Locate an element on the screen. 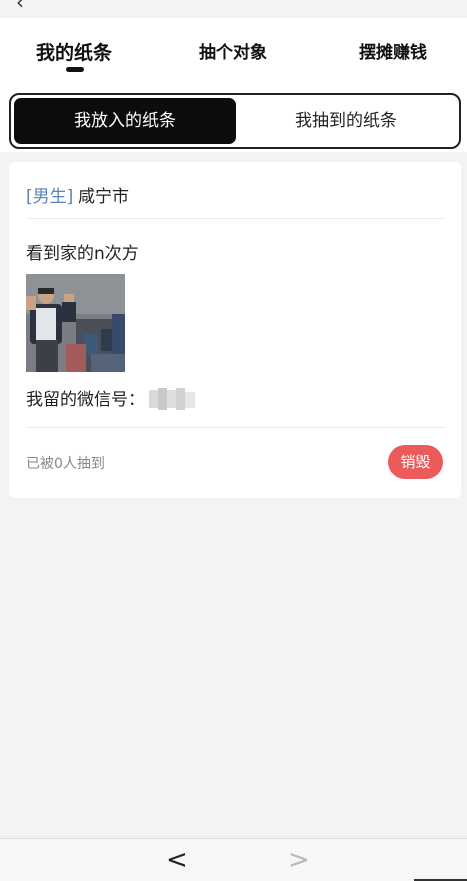 The width and height of the screenshot is (467, 881). active-tab-indicator is located at coordinates (75, 69).